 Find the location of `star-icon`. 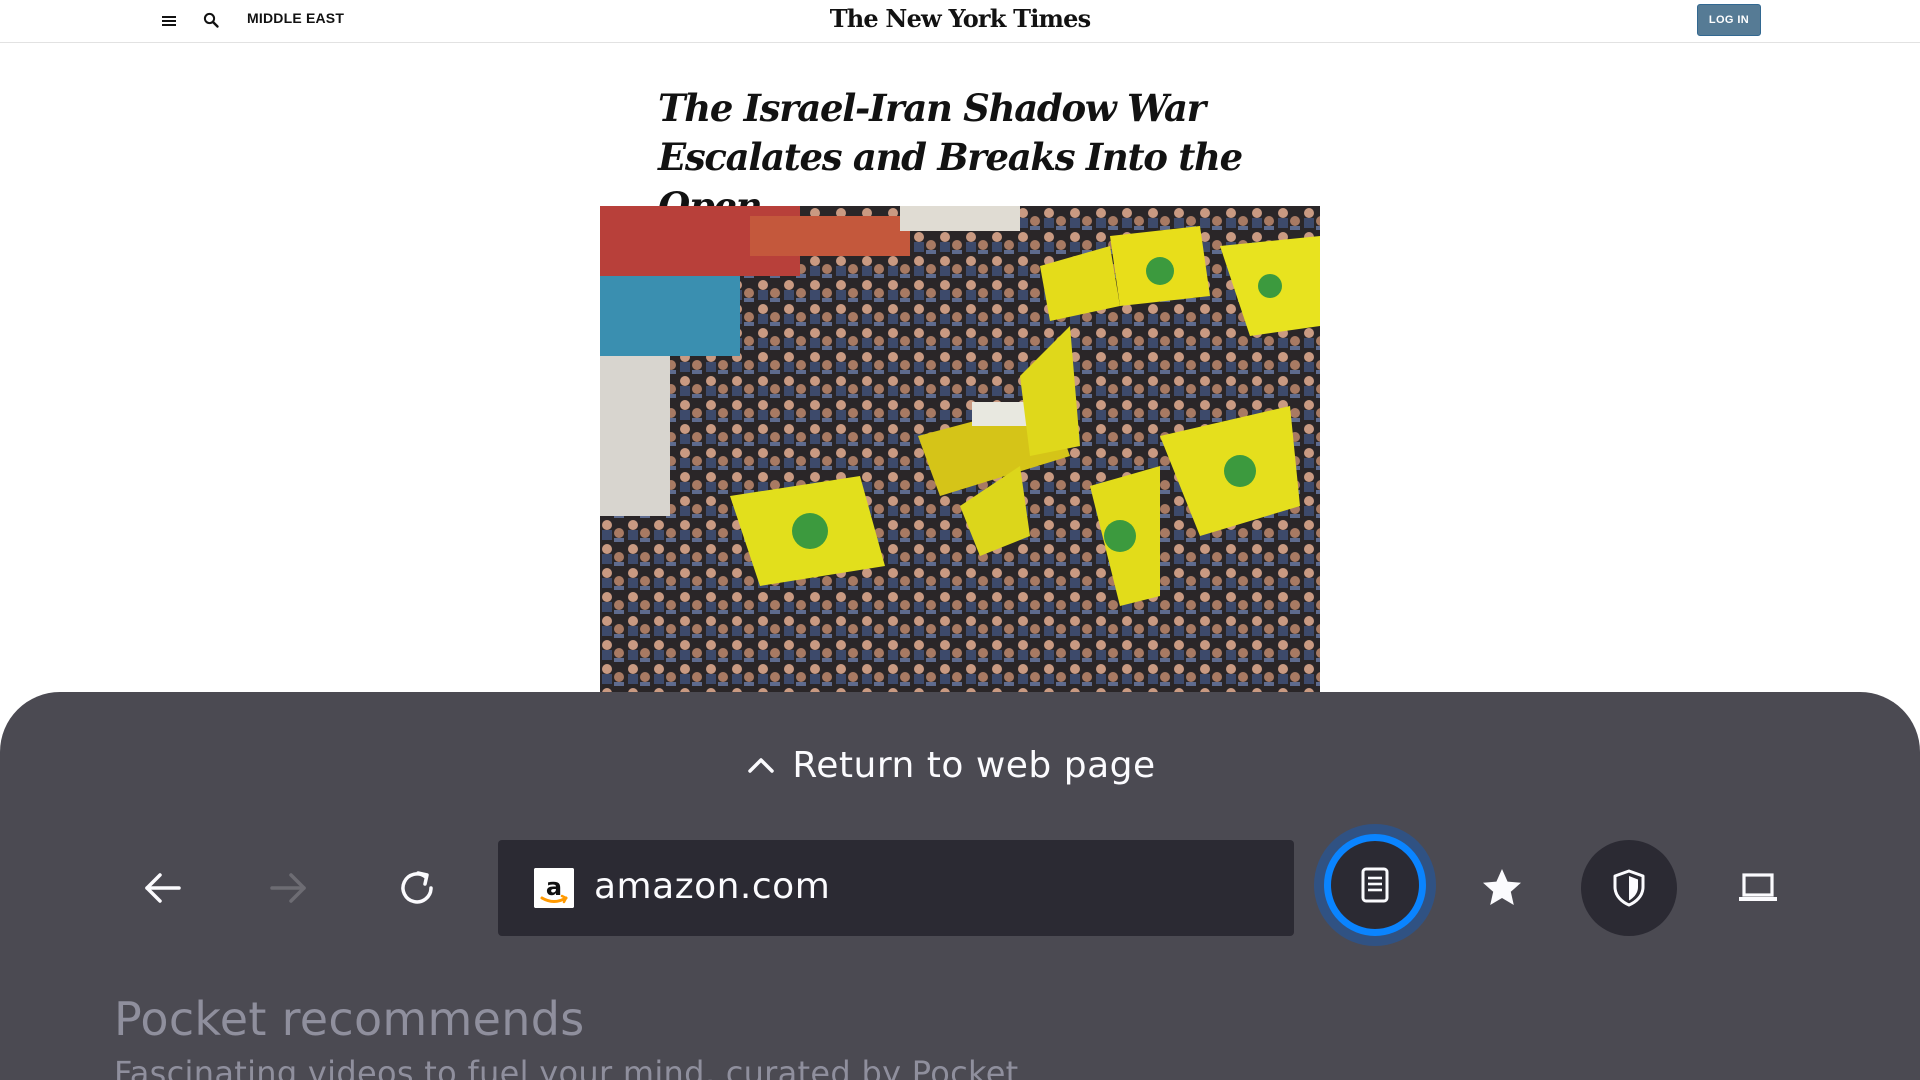

star-icon is located at coordinates (1502, 887).